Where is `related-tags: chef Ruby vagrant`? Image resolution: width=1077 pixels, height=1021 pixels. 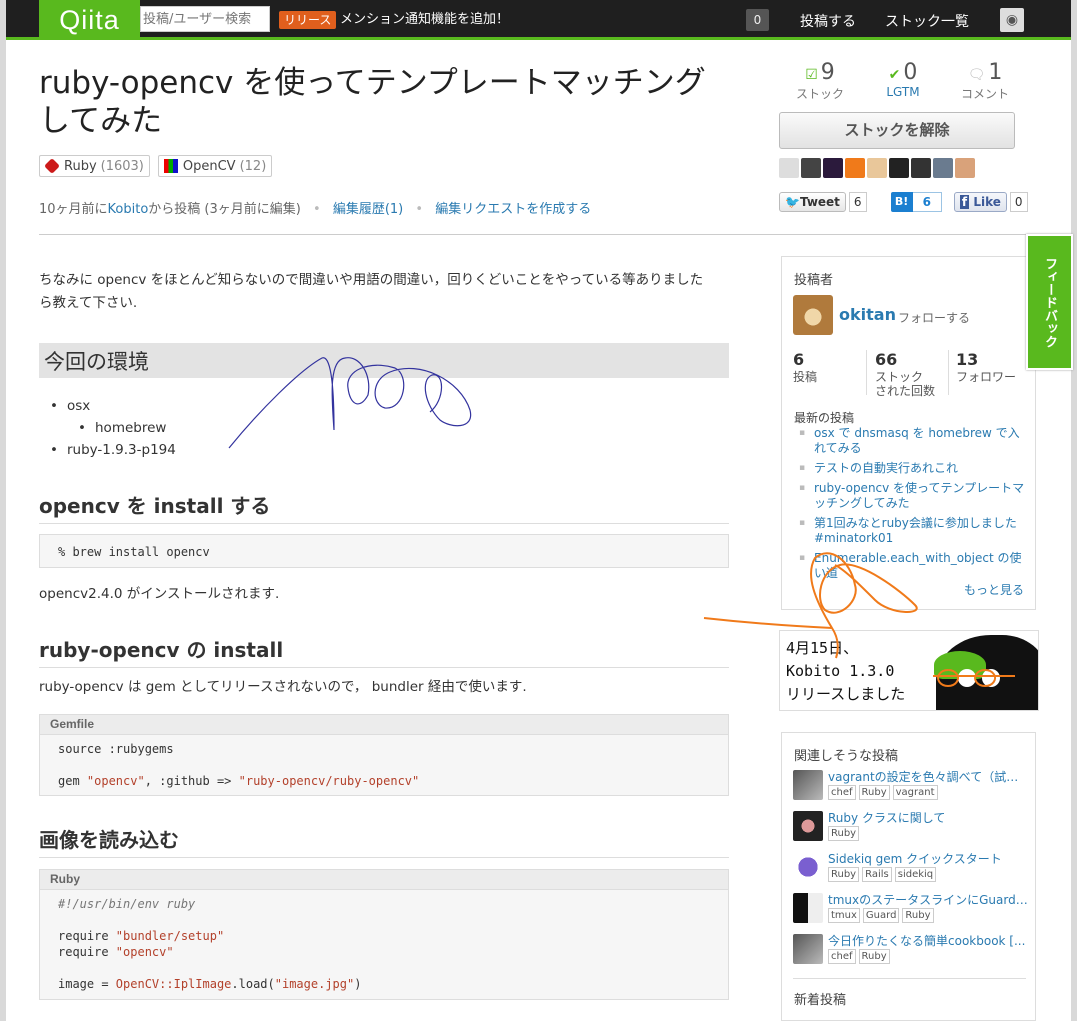
related-tags: chef Ruby vagrant is located at coordinates (883, 792).